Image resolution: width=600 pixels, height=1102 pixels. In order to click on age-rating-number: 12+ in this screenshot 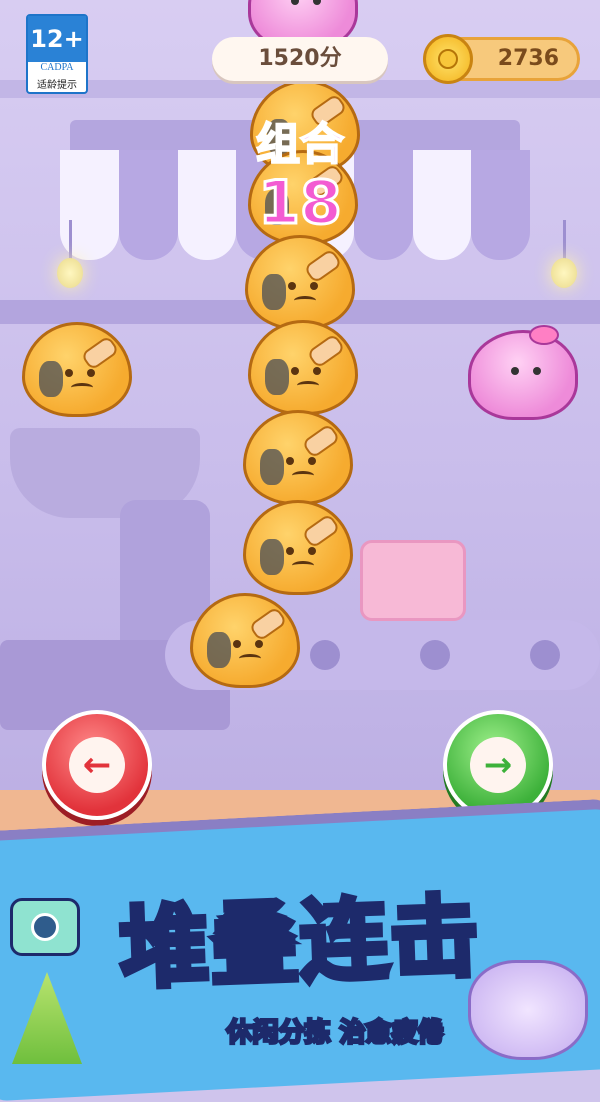, I will do `click(57, 39)`.